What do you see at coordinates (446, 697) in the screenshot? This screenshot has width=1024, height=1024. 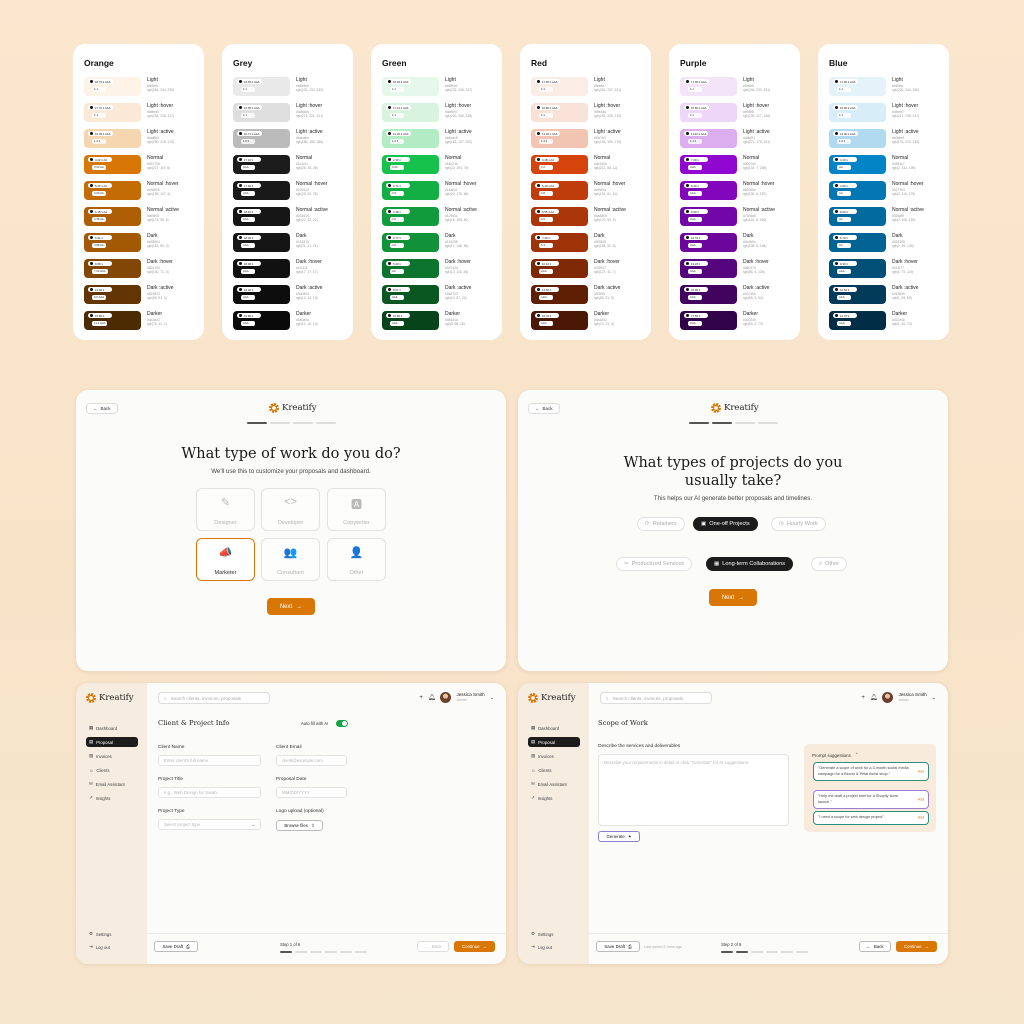 I see `avatar` at bounding box center [446, 697].